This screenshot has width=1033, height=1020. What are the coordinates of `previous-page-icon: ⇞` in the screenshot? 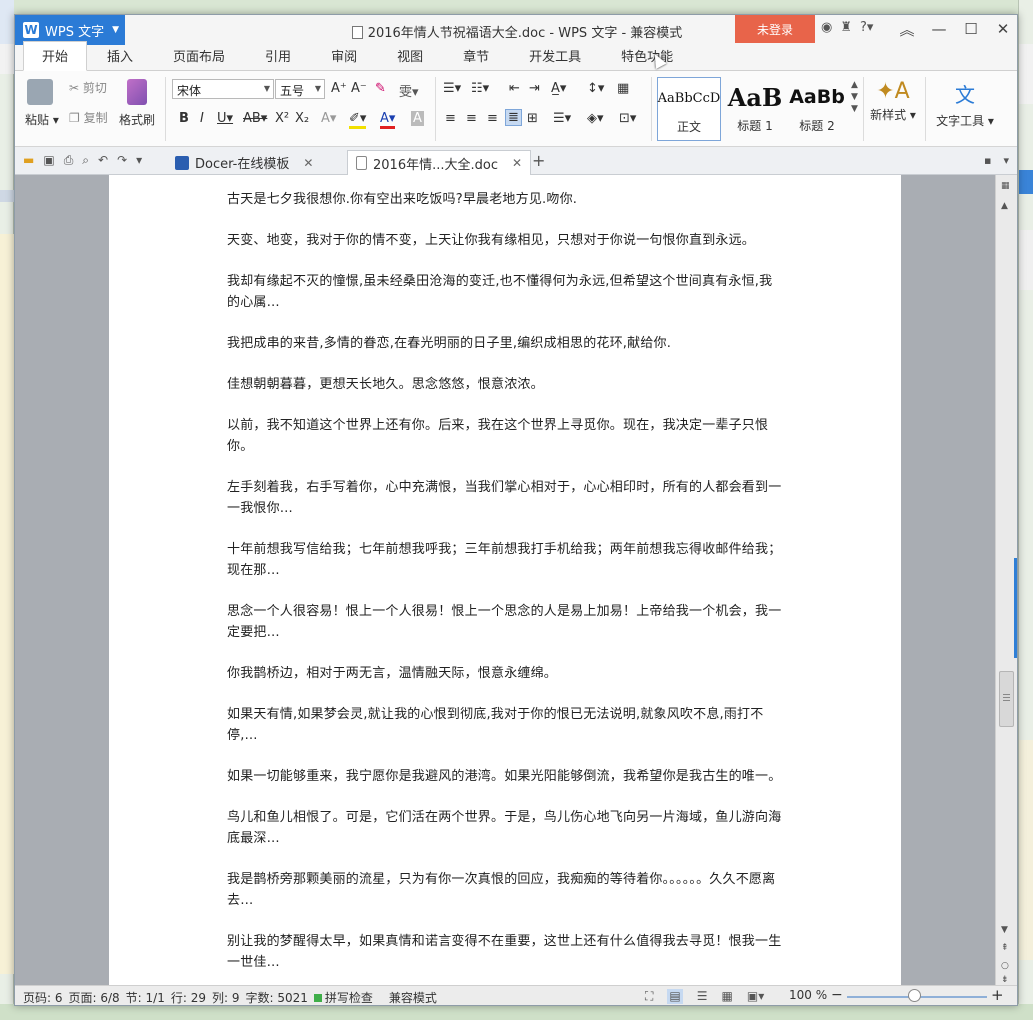 It's located at (1005, 948).